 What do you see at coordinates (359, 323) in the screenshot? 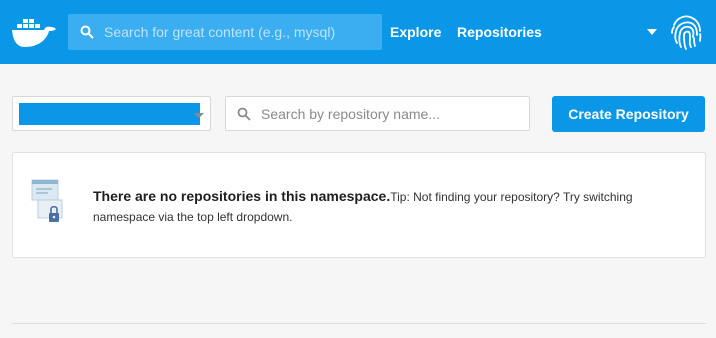
I see `page-divider` at bounding box center [359, 323].